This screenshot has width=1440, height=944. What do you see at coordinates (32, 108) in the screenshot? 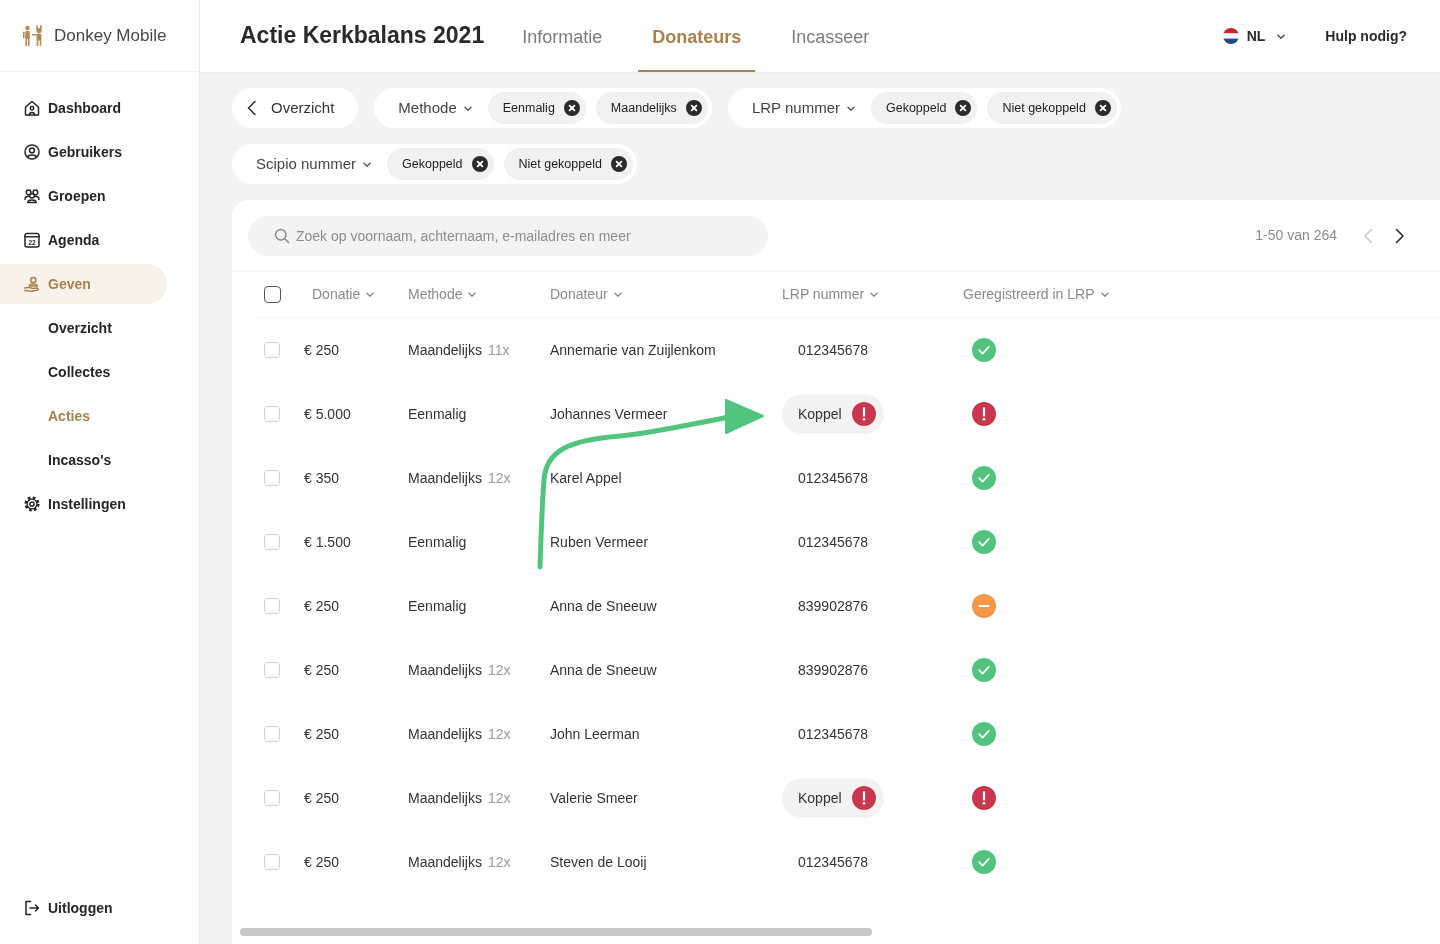
I see `home-icon` at bounding box center [32, 108].